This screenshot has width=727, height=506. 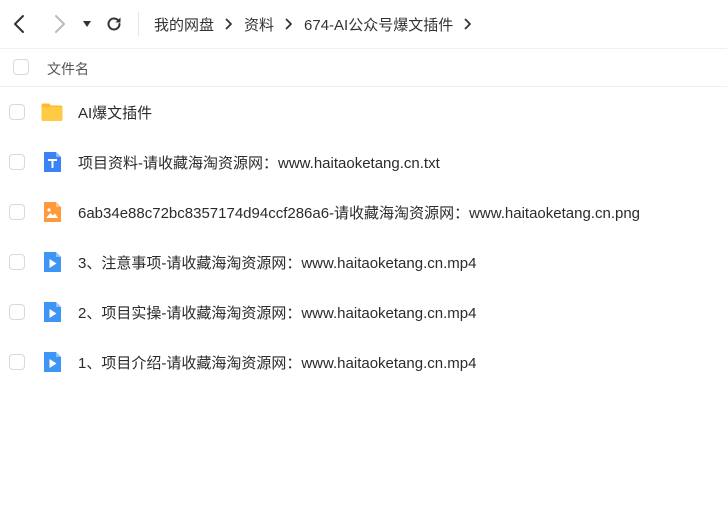 I want to click on image-file-icon, so click(x=52, y=212).